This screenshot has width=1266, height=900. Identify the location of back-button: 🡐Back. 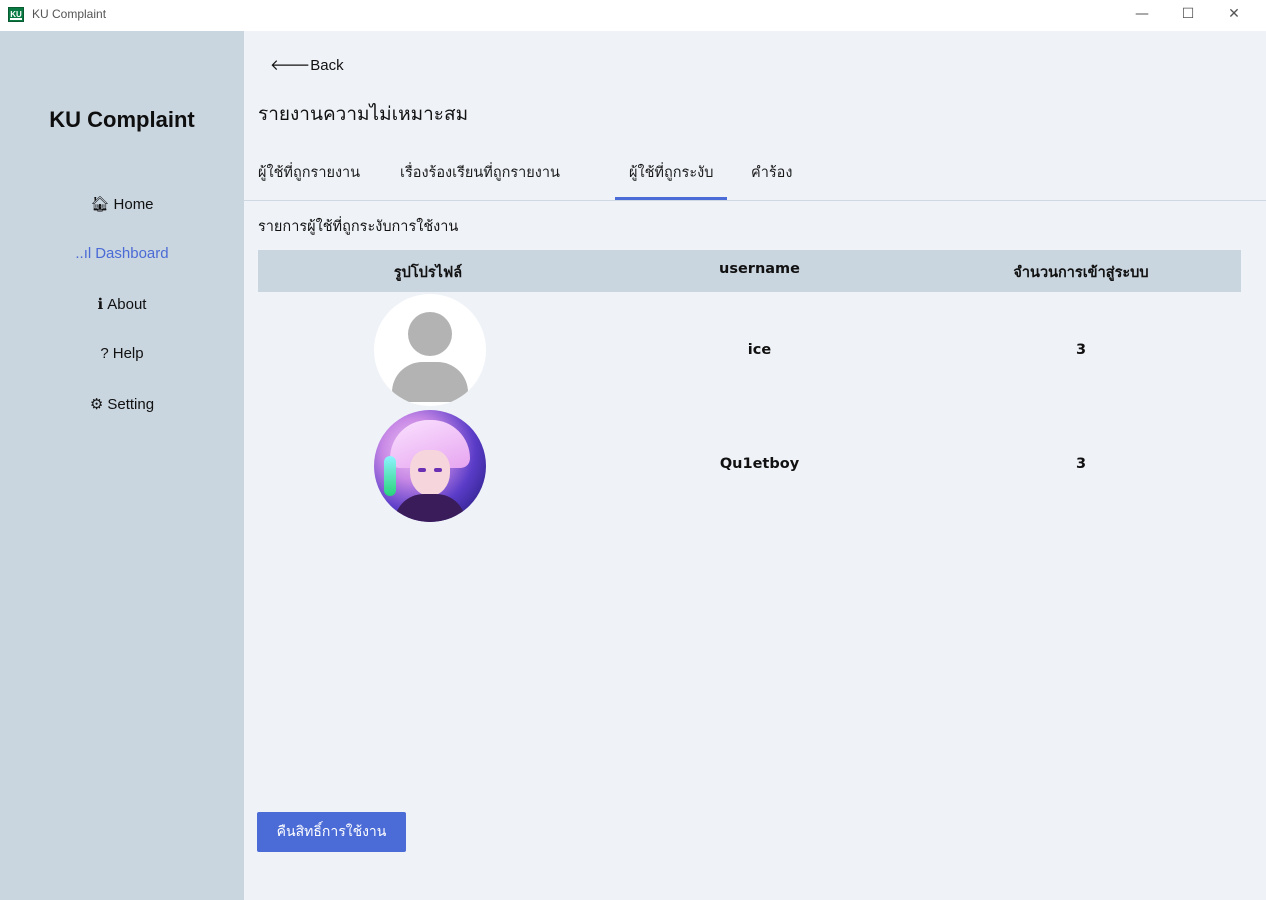
(307, 64).